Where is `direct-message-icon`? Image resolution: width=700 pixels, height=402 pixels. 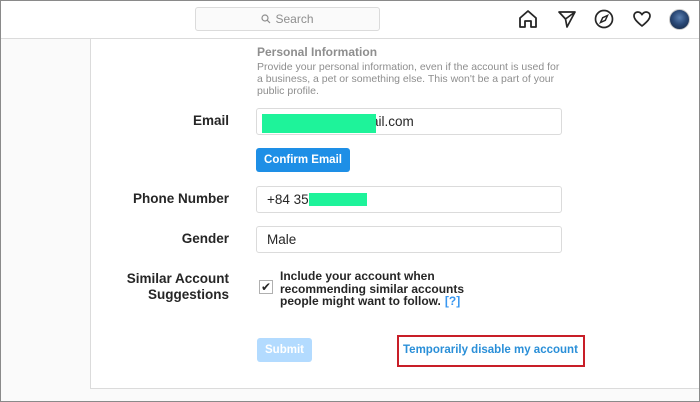 direct-message-icon is located at coordinates (567, 19).